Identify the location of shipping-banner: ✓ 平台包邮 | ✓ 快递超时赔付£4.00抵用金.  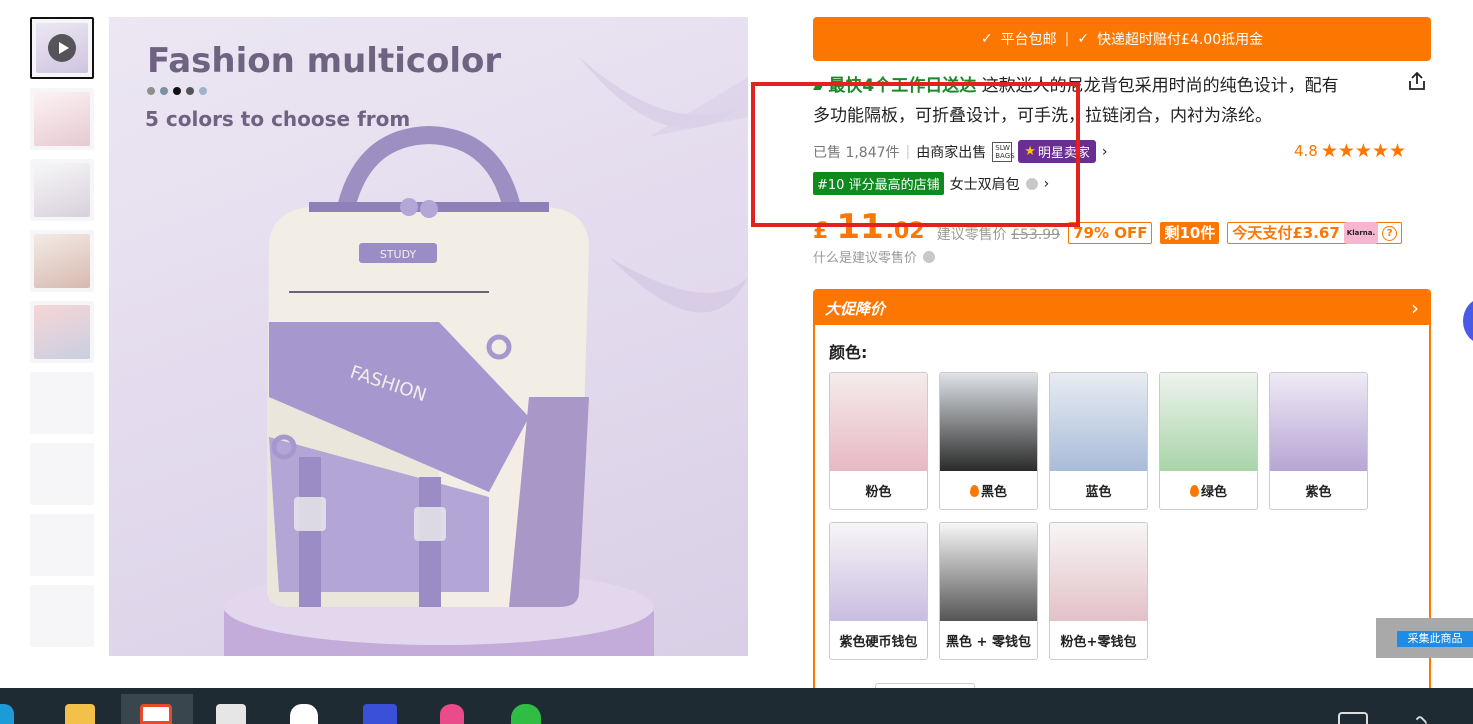
(1122, 39).